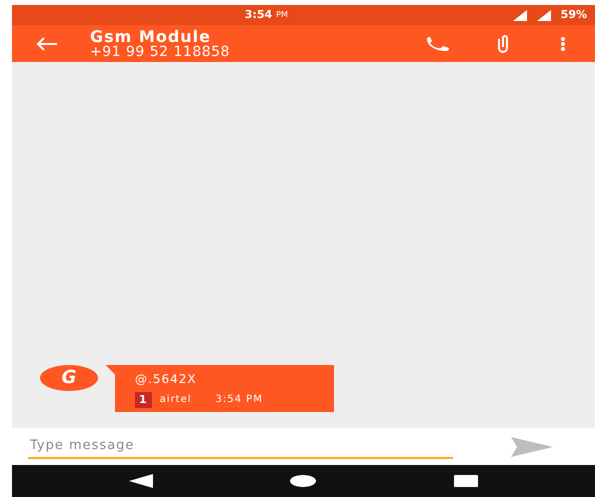 The height and width of the screenshot is (497, 595). Describe the element at coordinates (140, 481) in the screenshot. I see `back-icon` at that location.